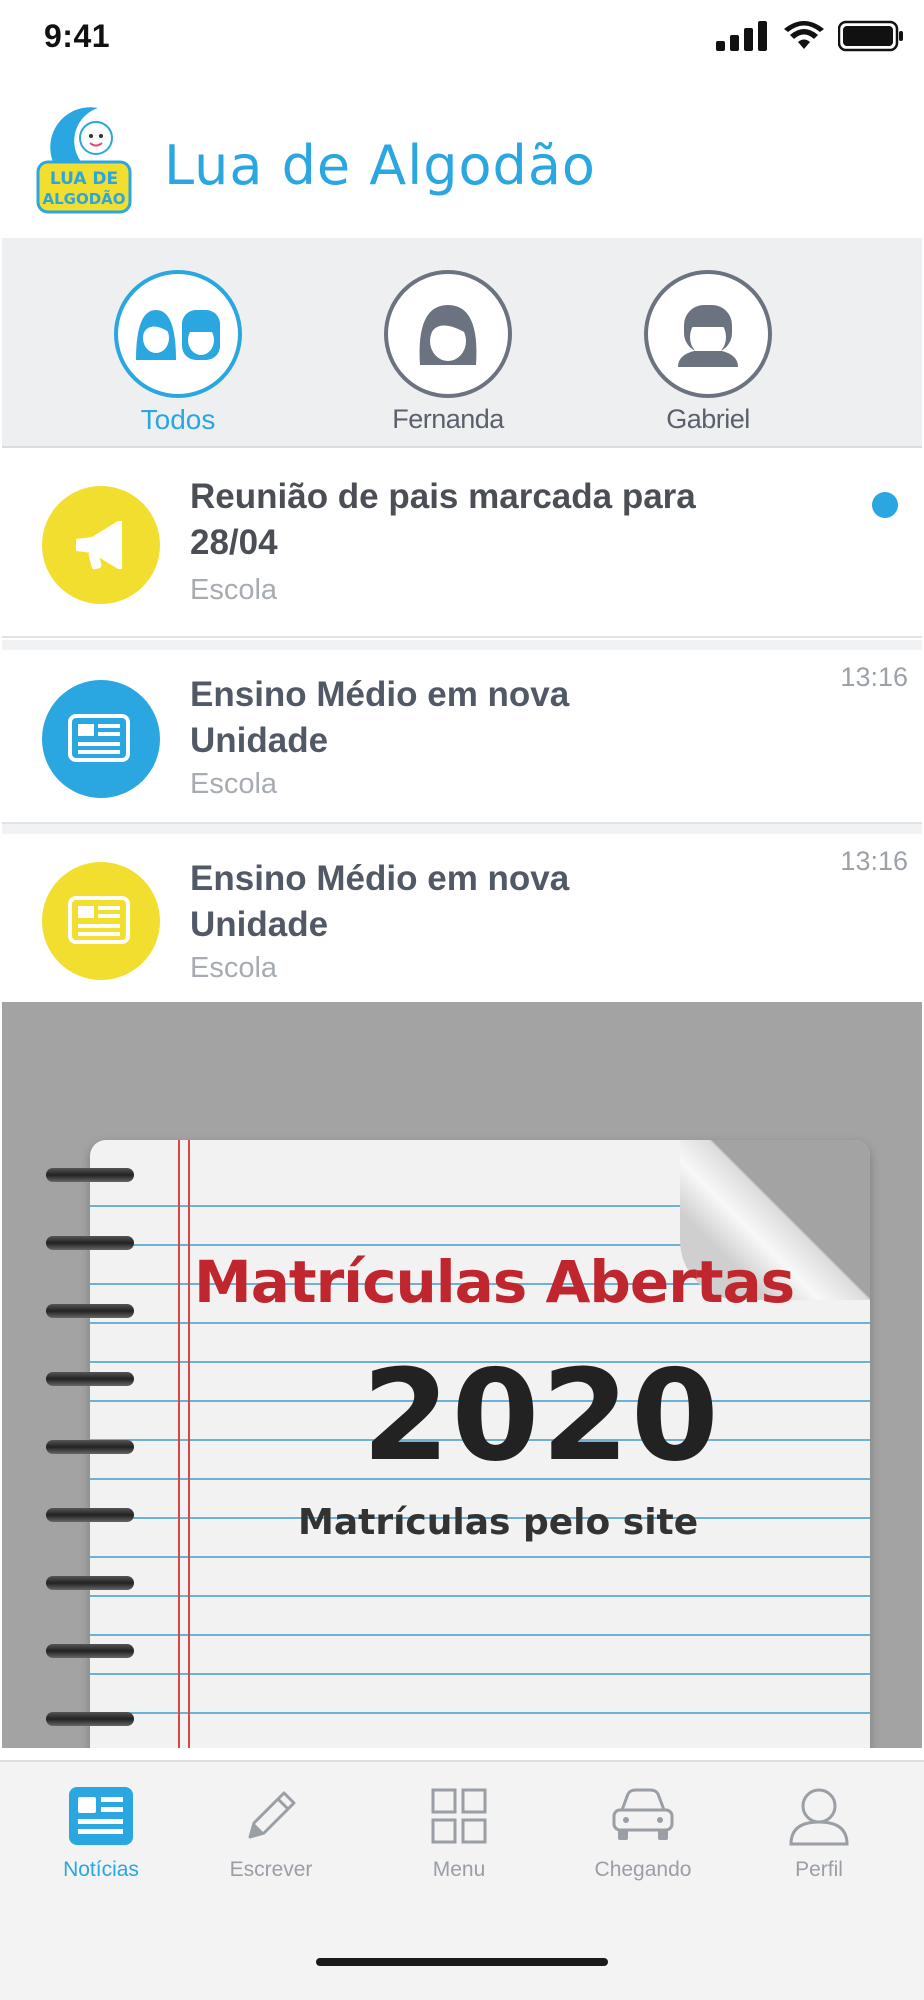  What do you see at coordinates (77, 36) in the screenshot?
I see `status-time: 9:41` at bounding box center [77, 36].